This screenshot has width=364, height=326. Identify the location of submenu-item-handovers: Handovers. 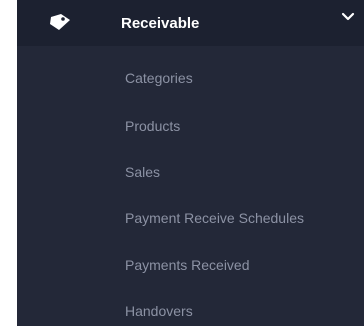
(159, 311).